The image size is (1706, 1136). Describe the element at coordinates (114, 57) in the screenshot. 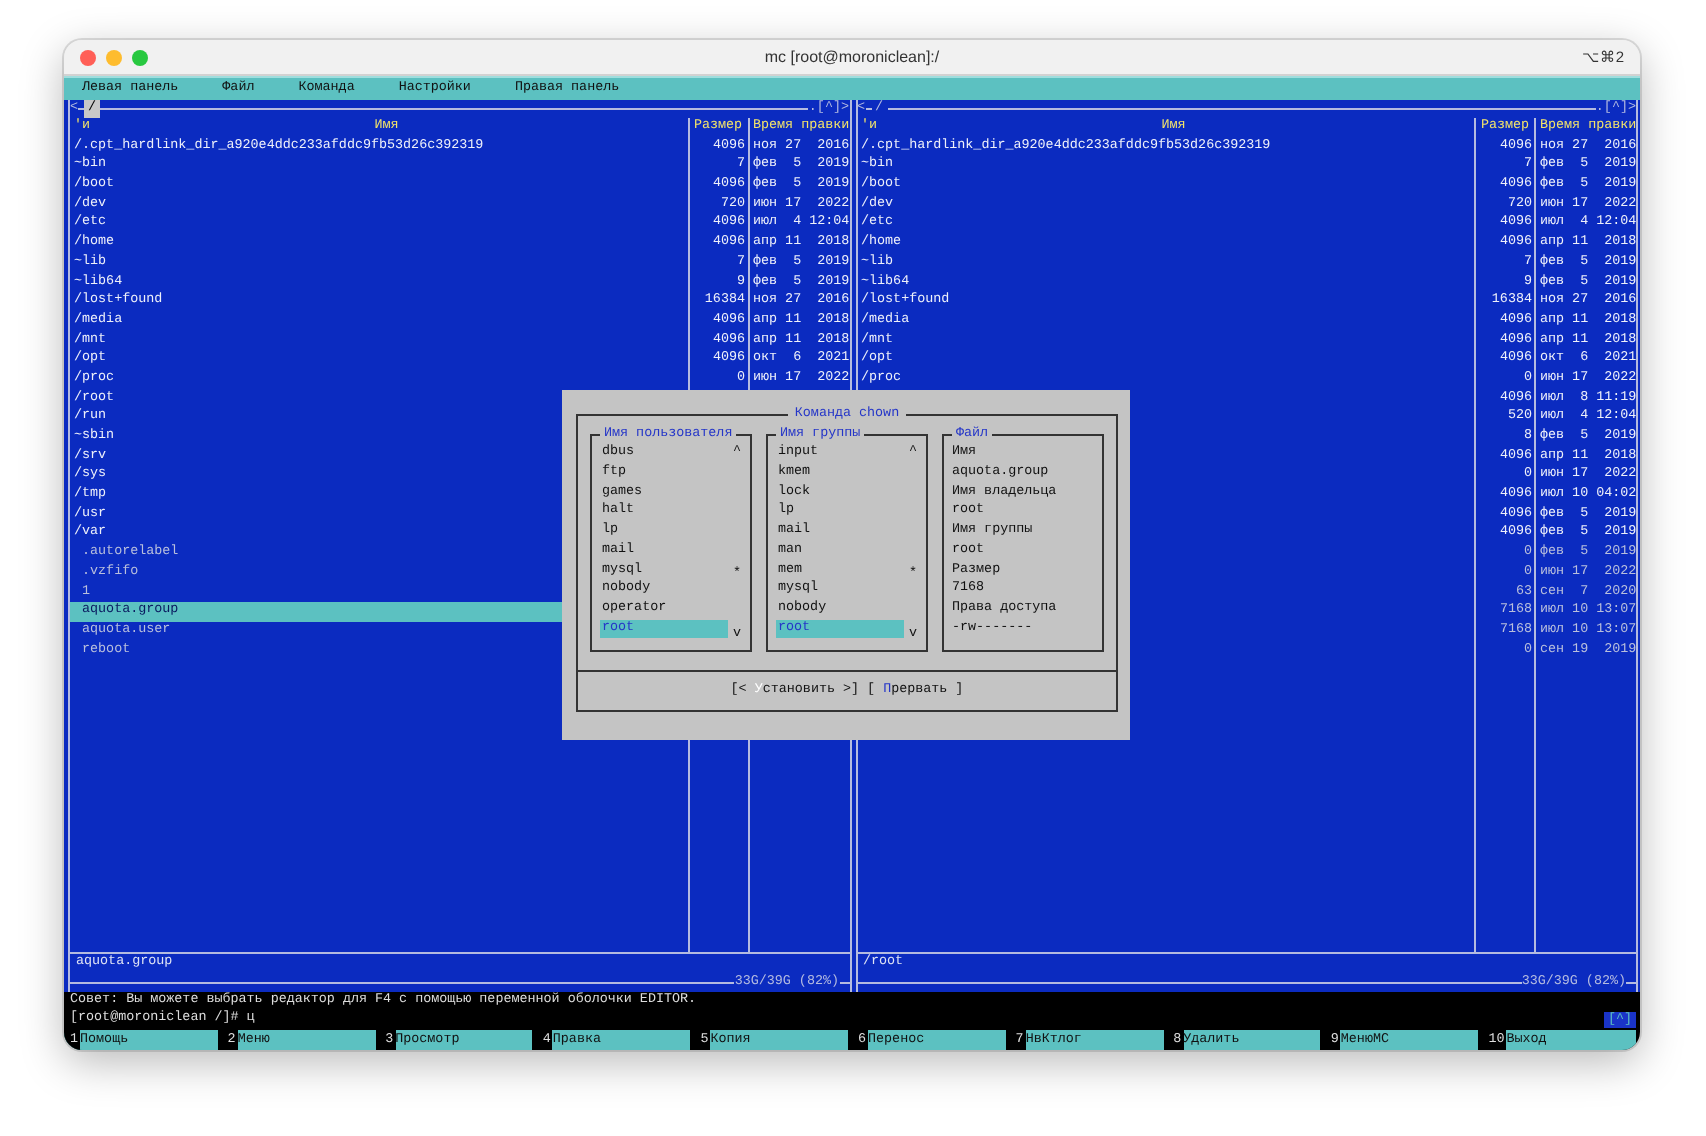

I see `minimize-button` at that location.